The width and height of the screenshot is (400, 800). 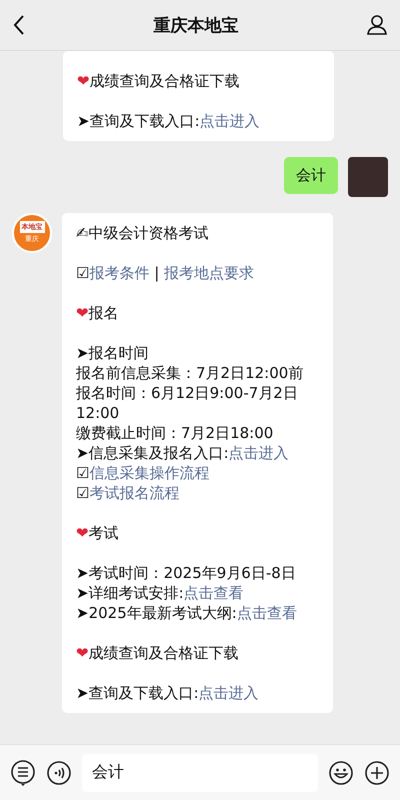 What do you see at coordinates (134, 493) in the screenshot?
I see `link: 考试报名流程` at bounding box center [134, 493].